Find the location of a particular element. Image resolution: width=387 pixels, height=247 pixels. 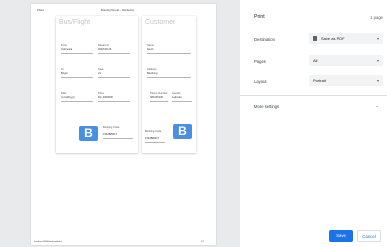

field-value: Rp. 2000000 is located at coordinates (105, 97).